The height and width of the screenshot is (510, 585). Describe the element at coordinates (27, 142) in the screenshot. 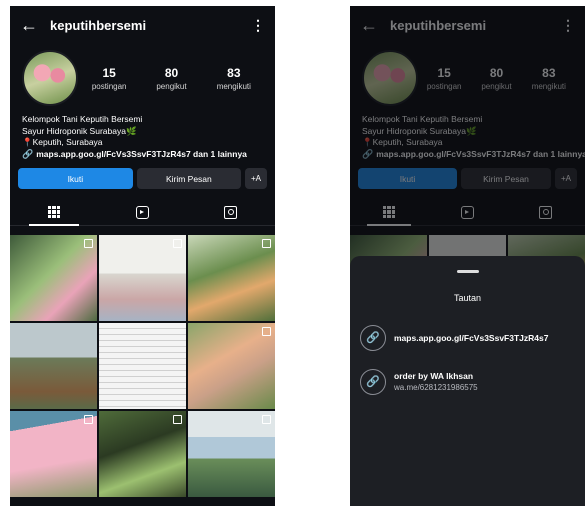

I see `location-pin-icon: 📍` at that location.